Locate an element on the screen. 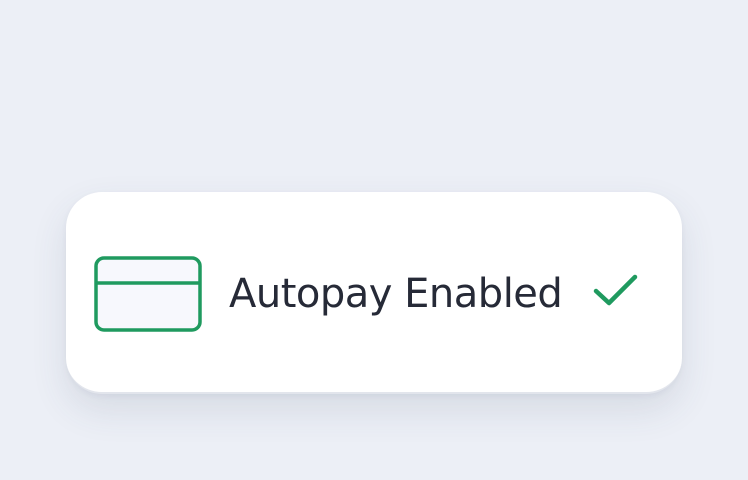  checkmark-icon is located at coordinates (615, 290).